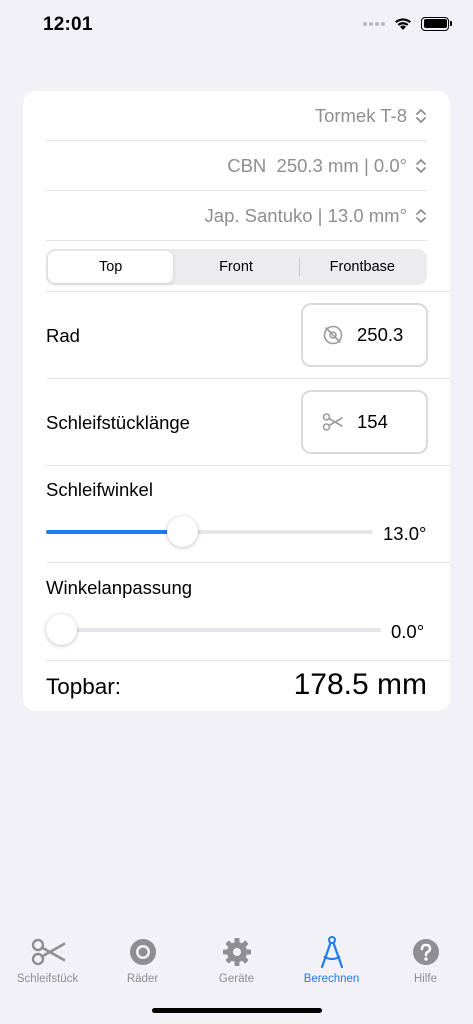  Describe the element at coordinates (237, 952) in the screenshot. I see `gear-icon` at that location.